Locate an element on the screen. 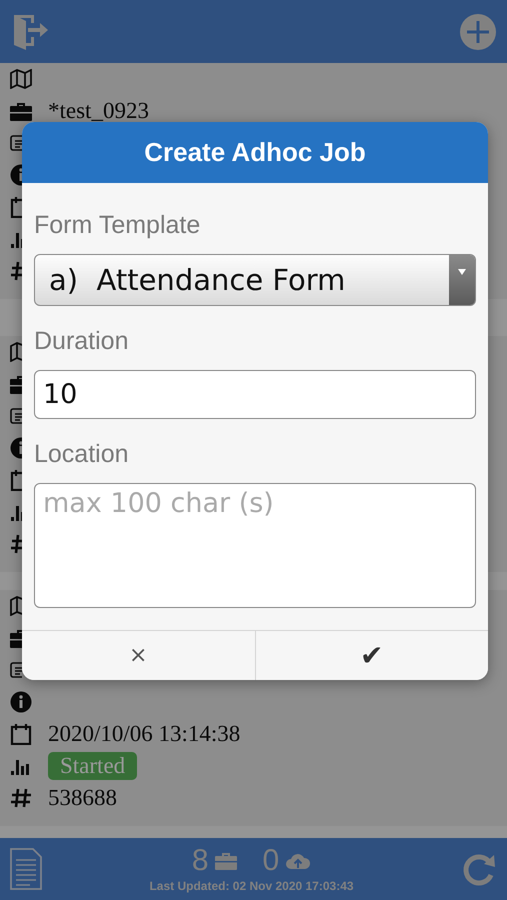 The image size is (507, 900). job-number: 538688 is located at coordinates (82, 798).